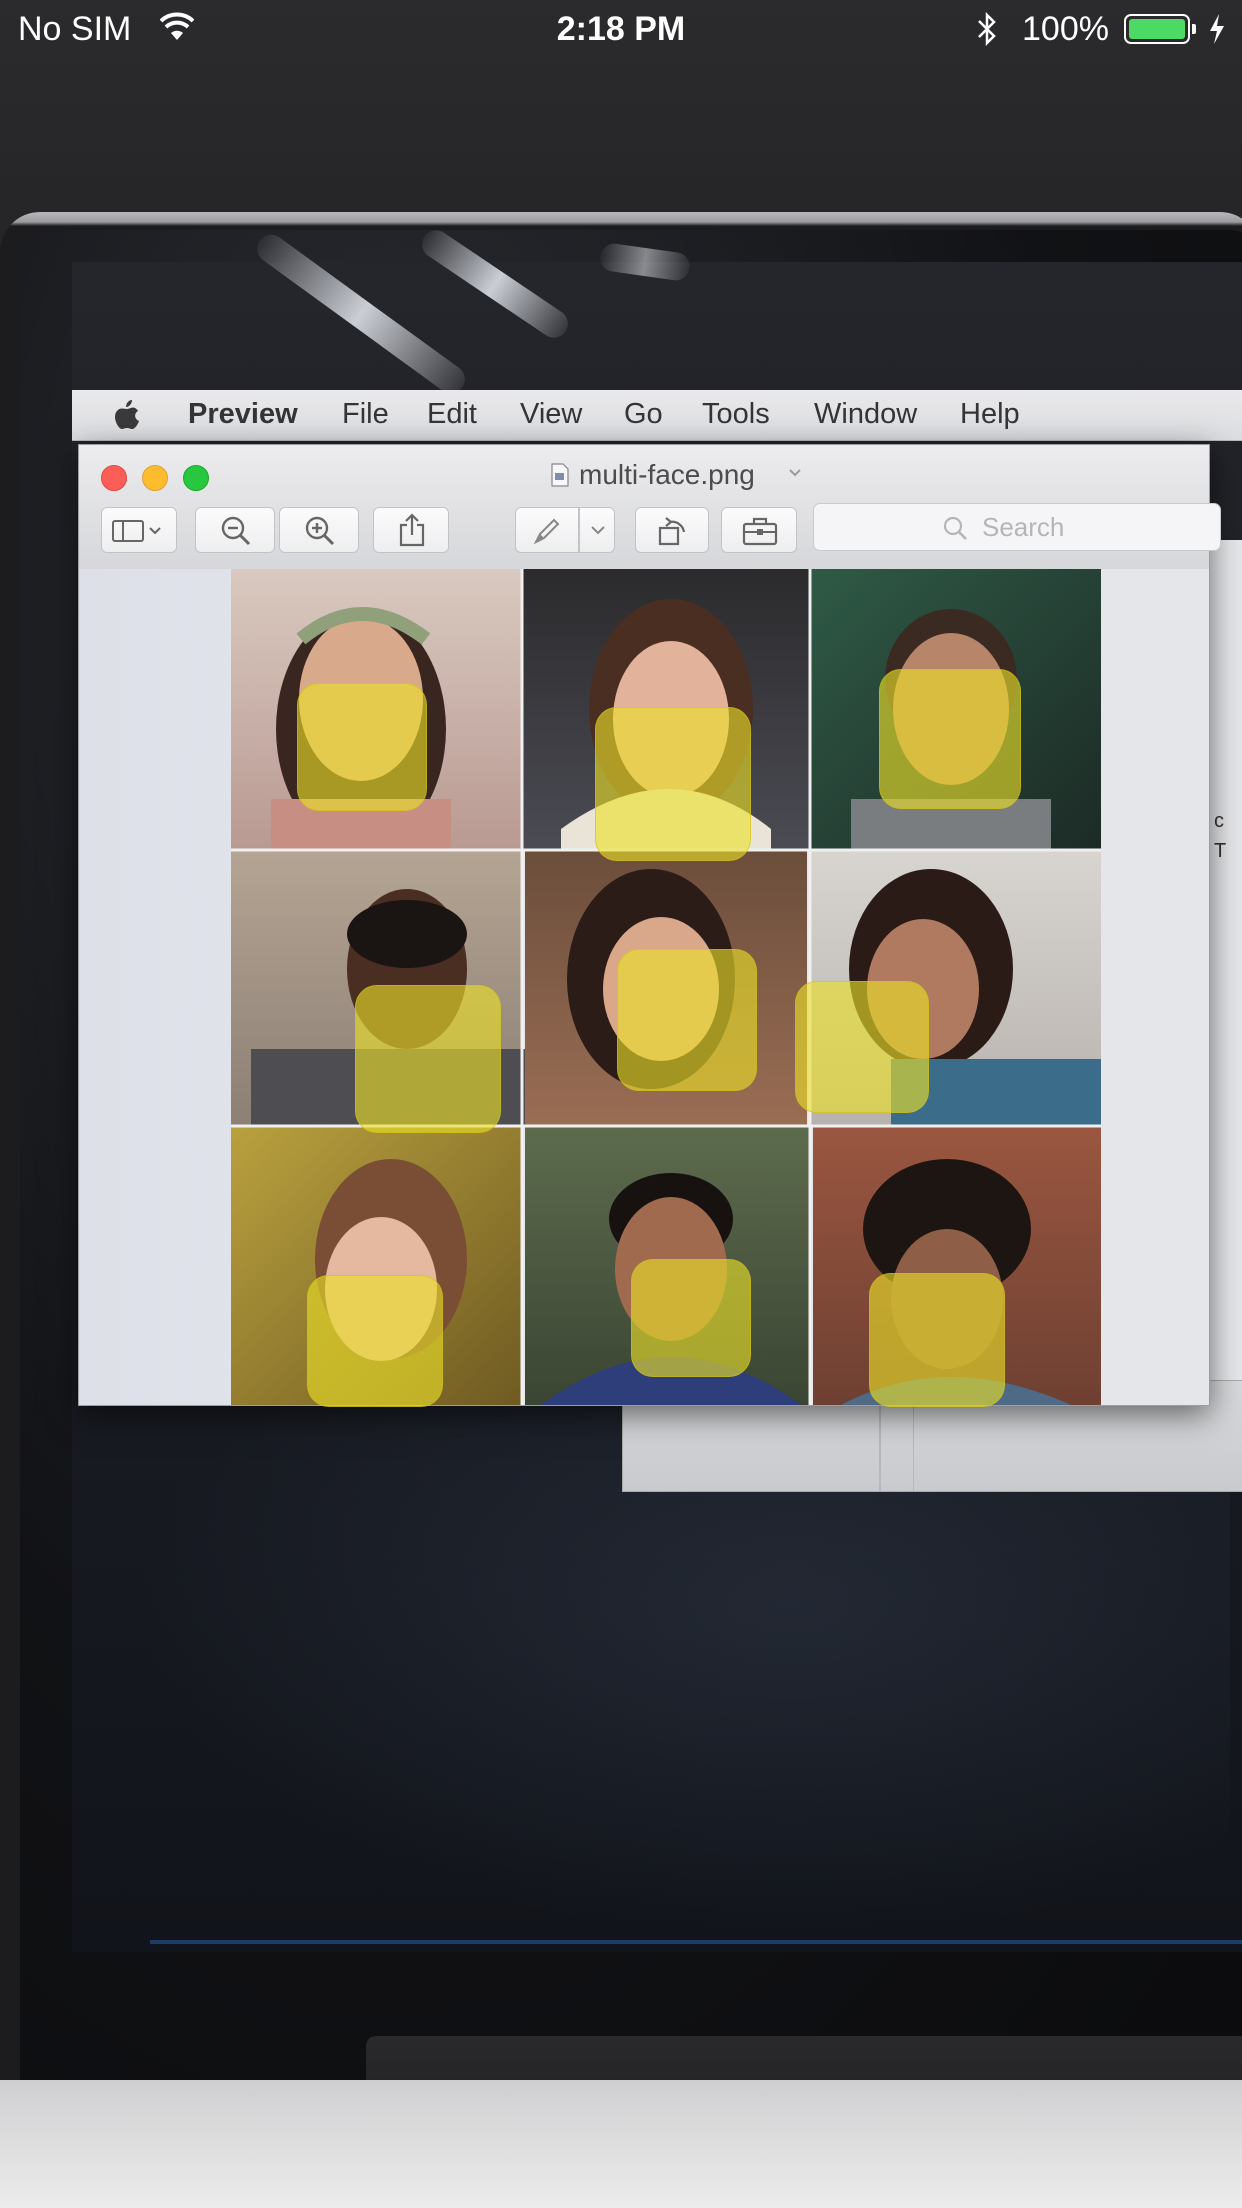 The height and width of the screenshot is (2208, 1242). Describe the element at coordinates (621, 31) in the screenshot. I see `status-bar: No SIM 2:18 PM 100%` at that location.